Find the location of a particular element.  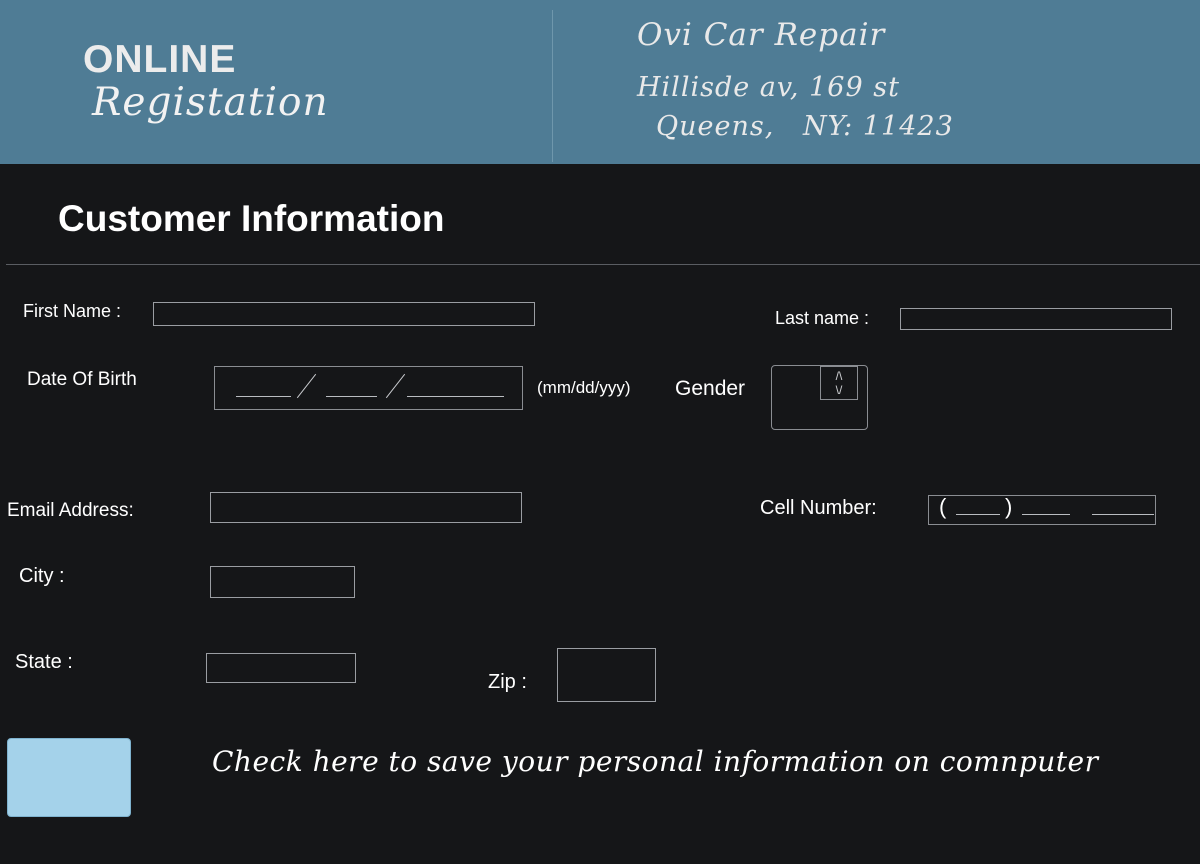

header-title-line1: ONLINE is located at coordinates (160, 59).